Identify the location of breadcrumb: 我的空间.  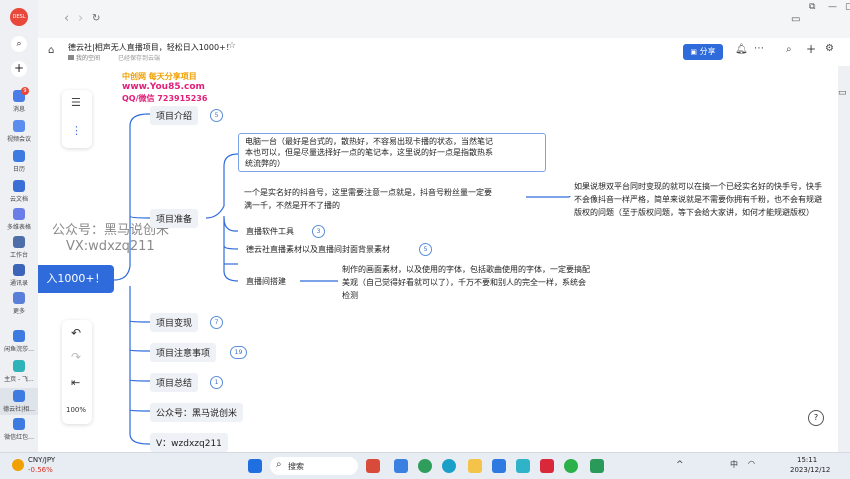
(88, 57).